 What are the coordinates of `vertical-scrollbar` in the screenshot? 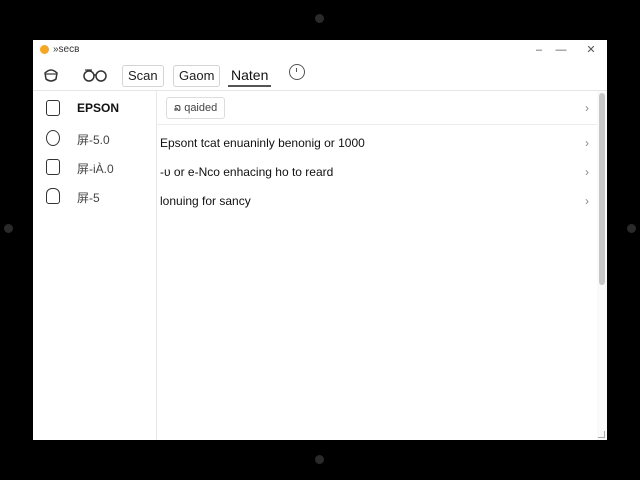 It's located at (602, 265).